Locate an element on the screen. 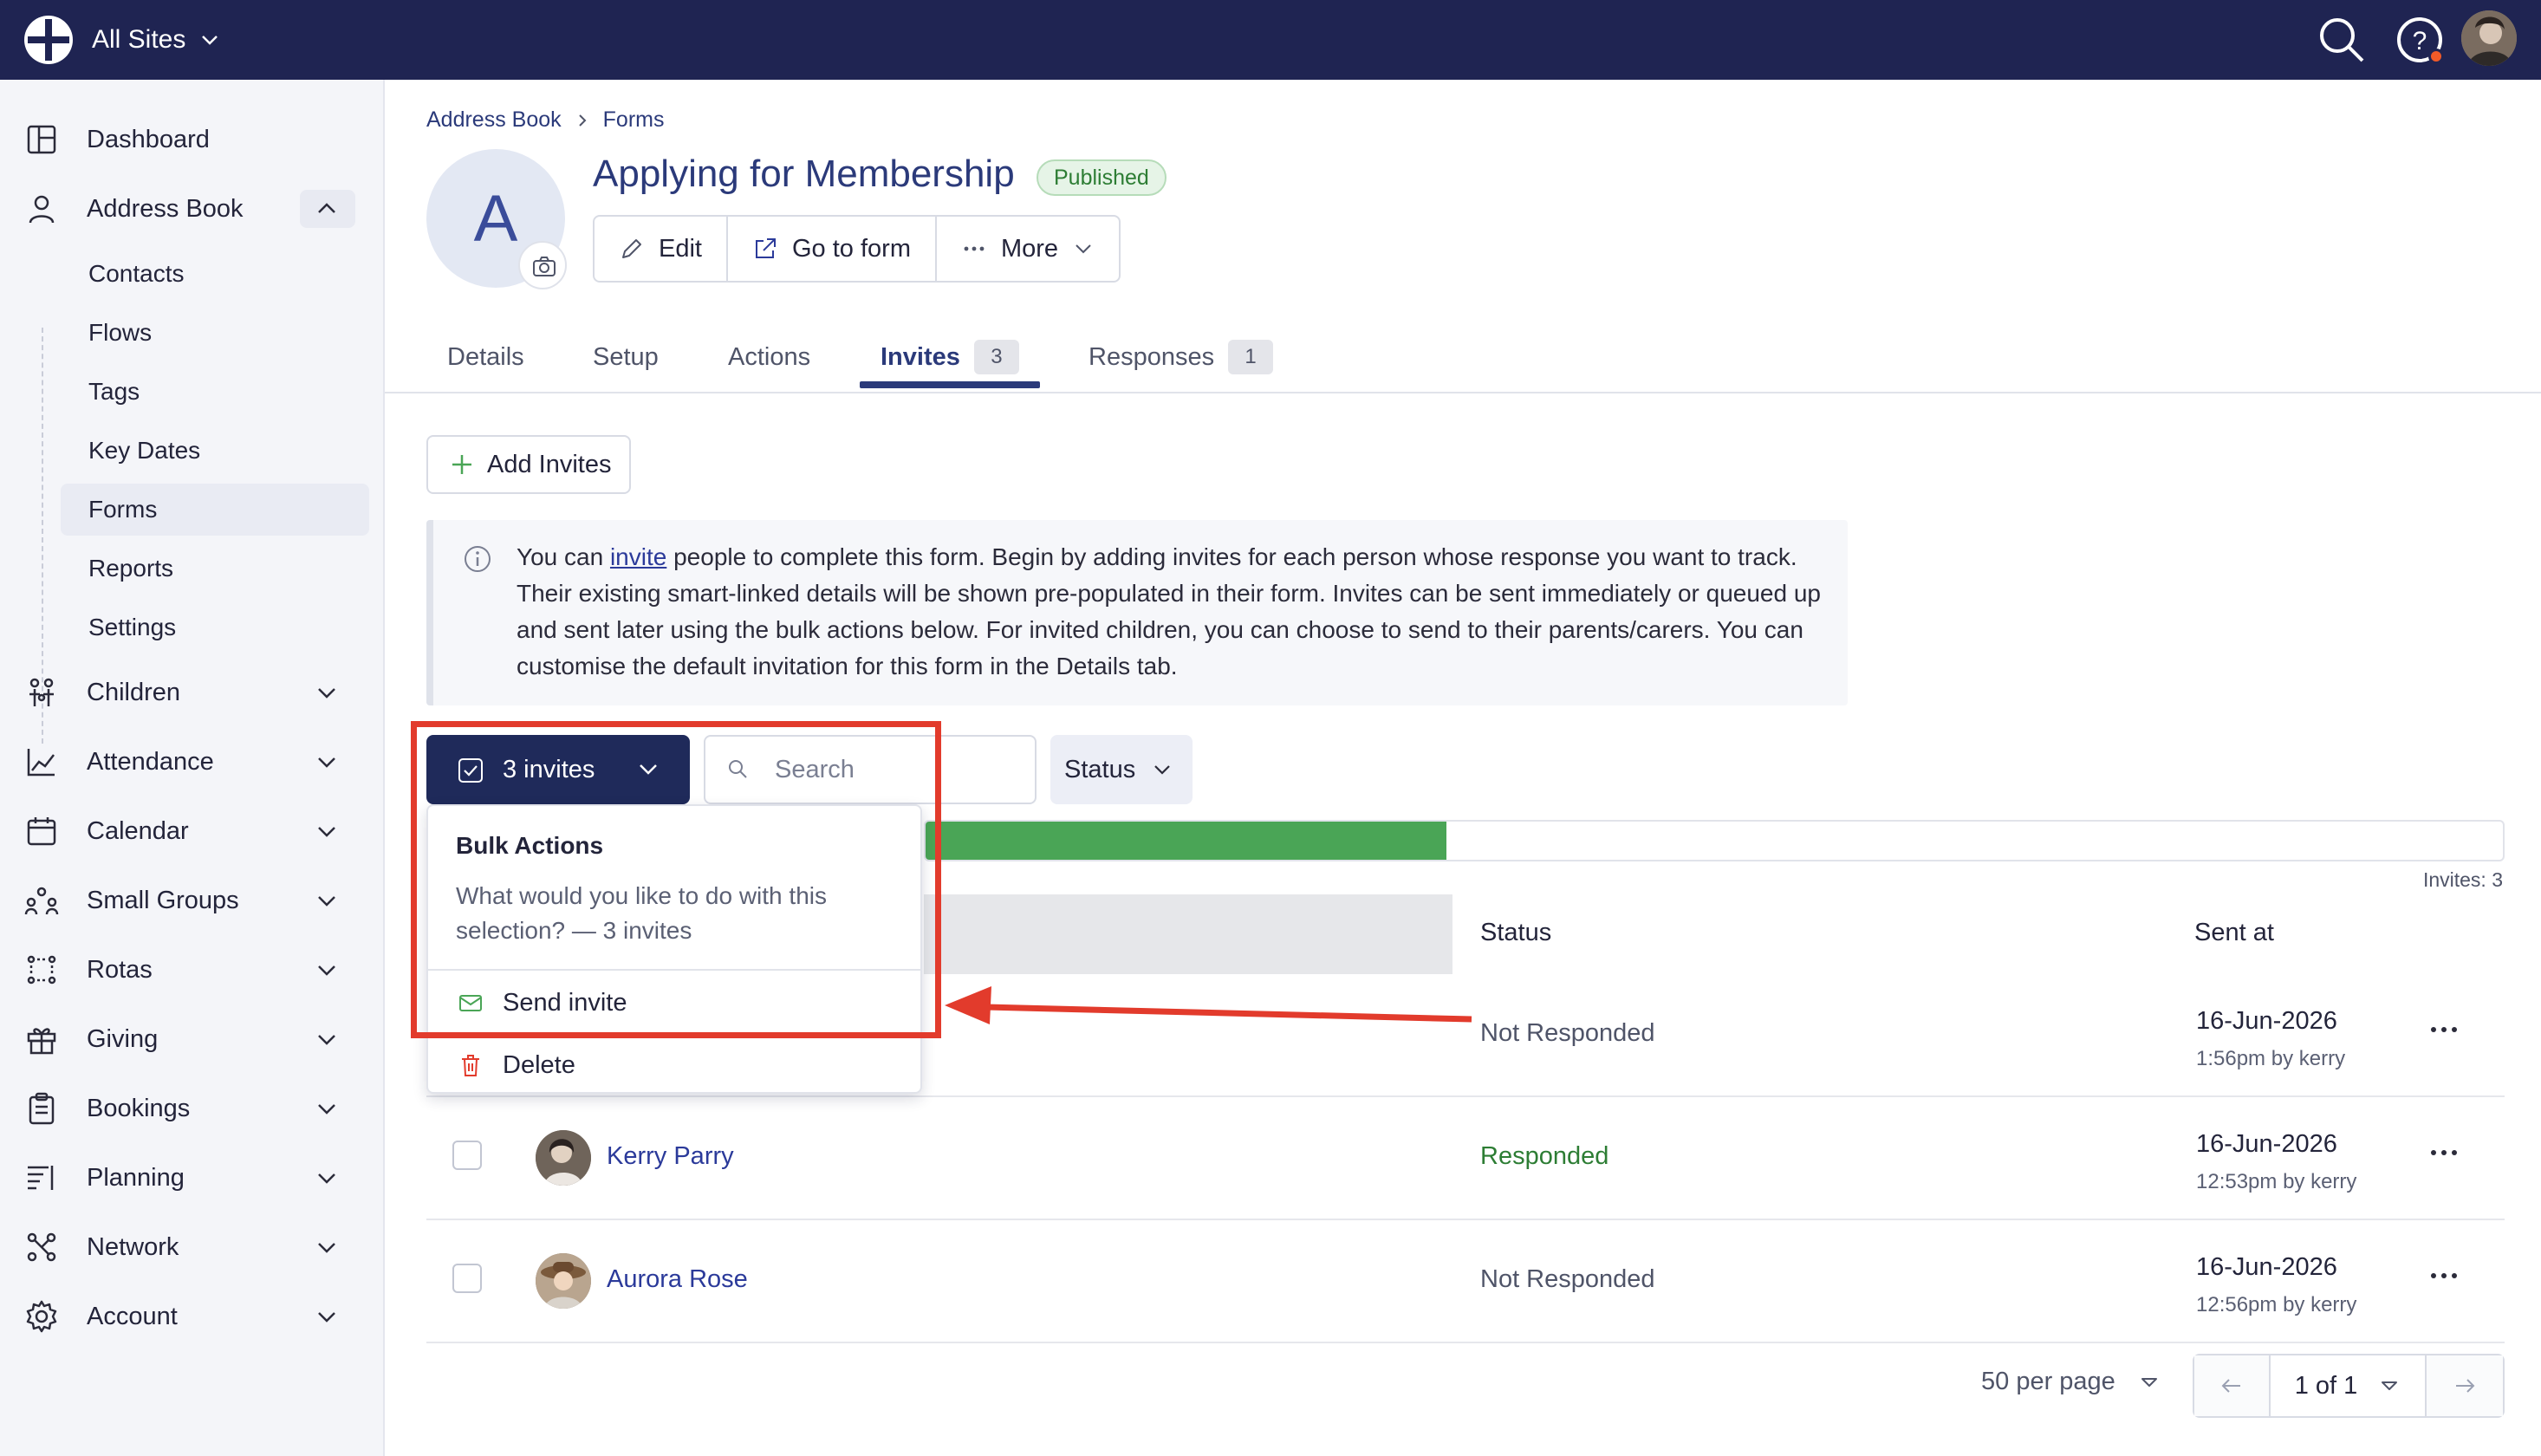 The width and height of the screenshot is (2541, 1456). sidebar-item-planning: Planning is located at coordinates (192, 1177).